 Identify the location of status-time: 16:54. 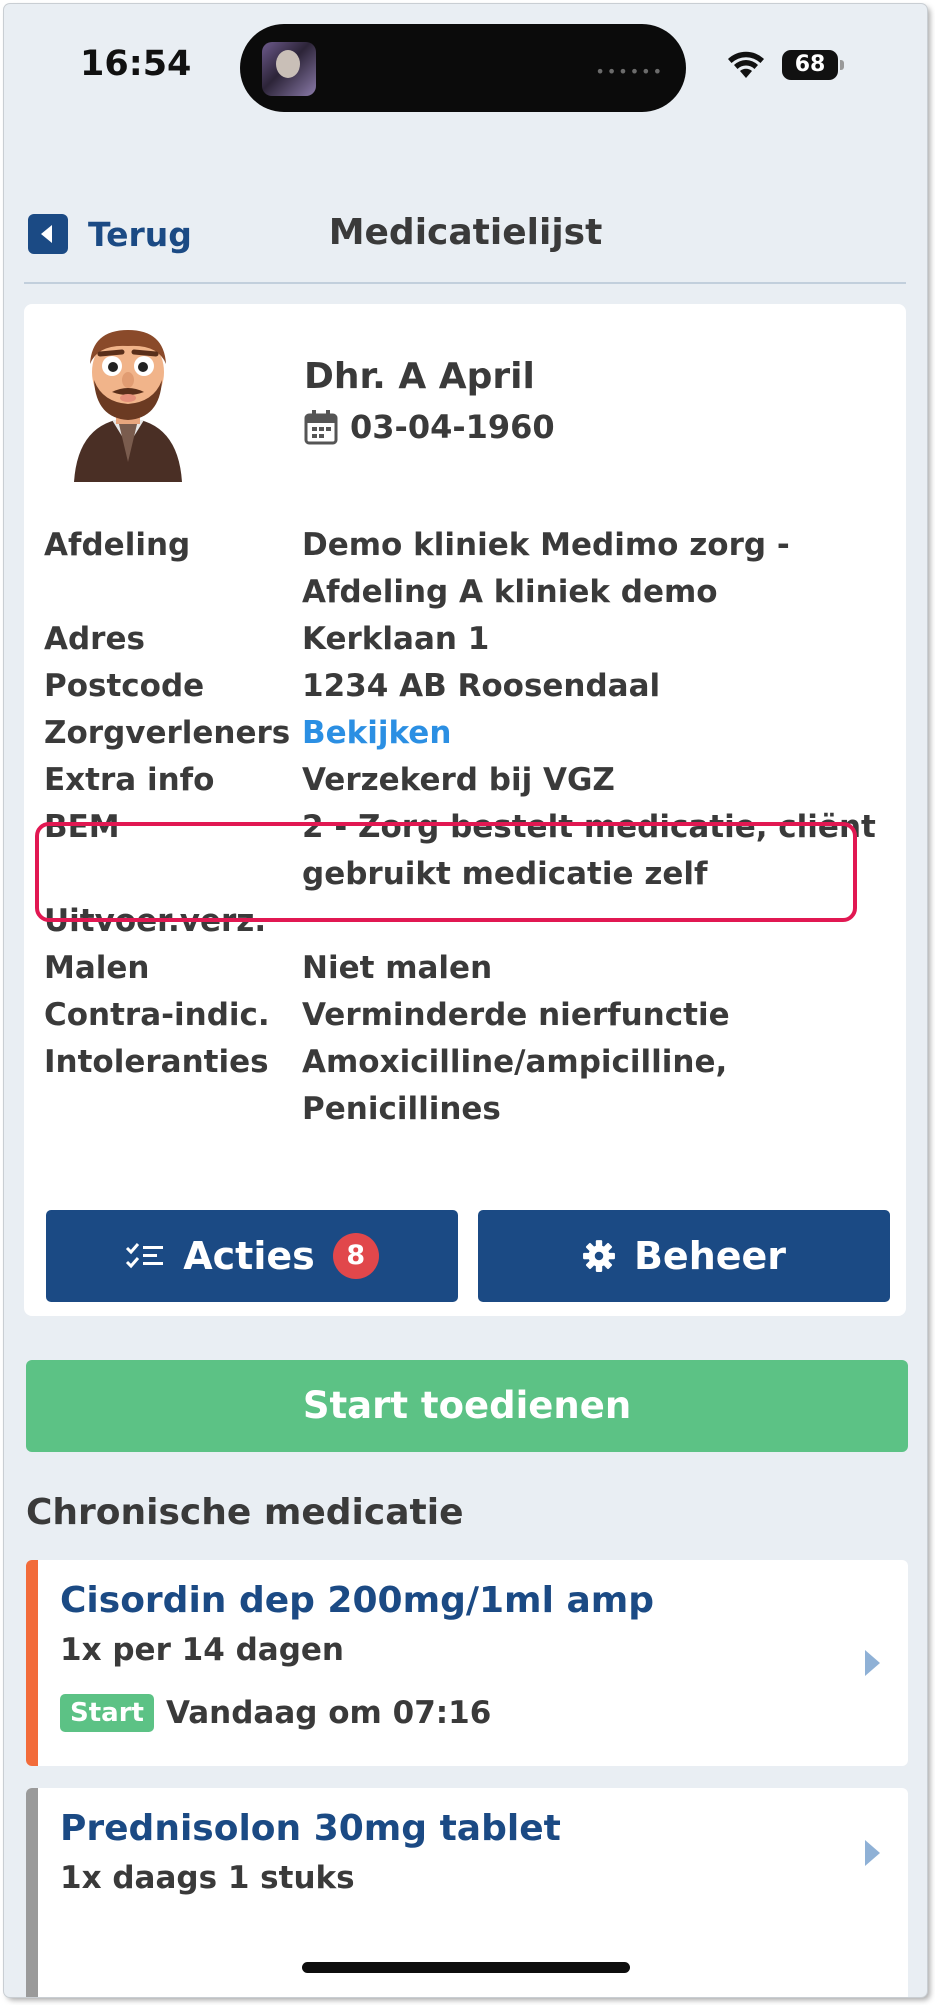
(136, 64).